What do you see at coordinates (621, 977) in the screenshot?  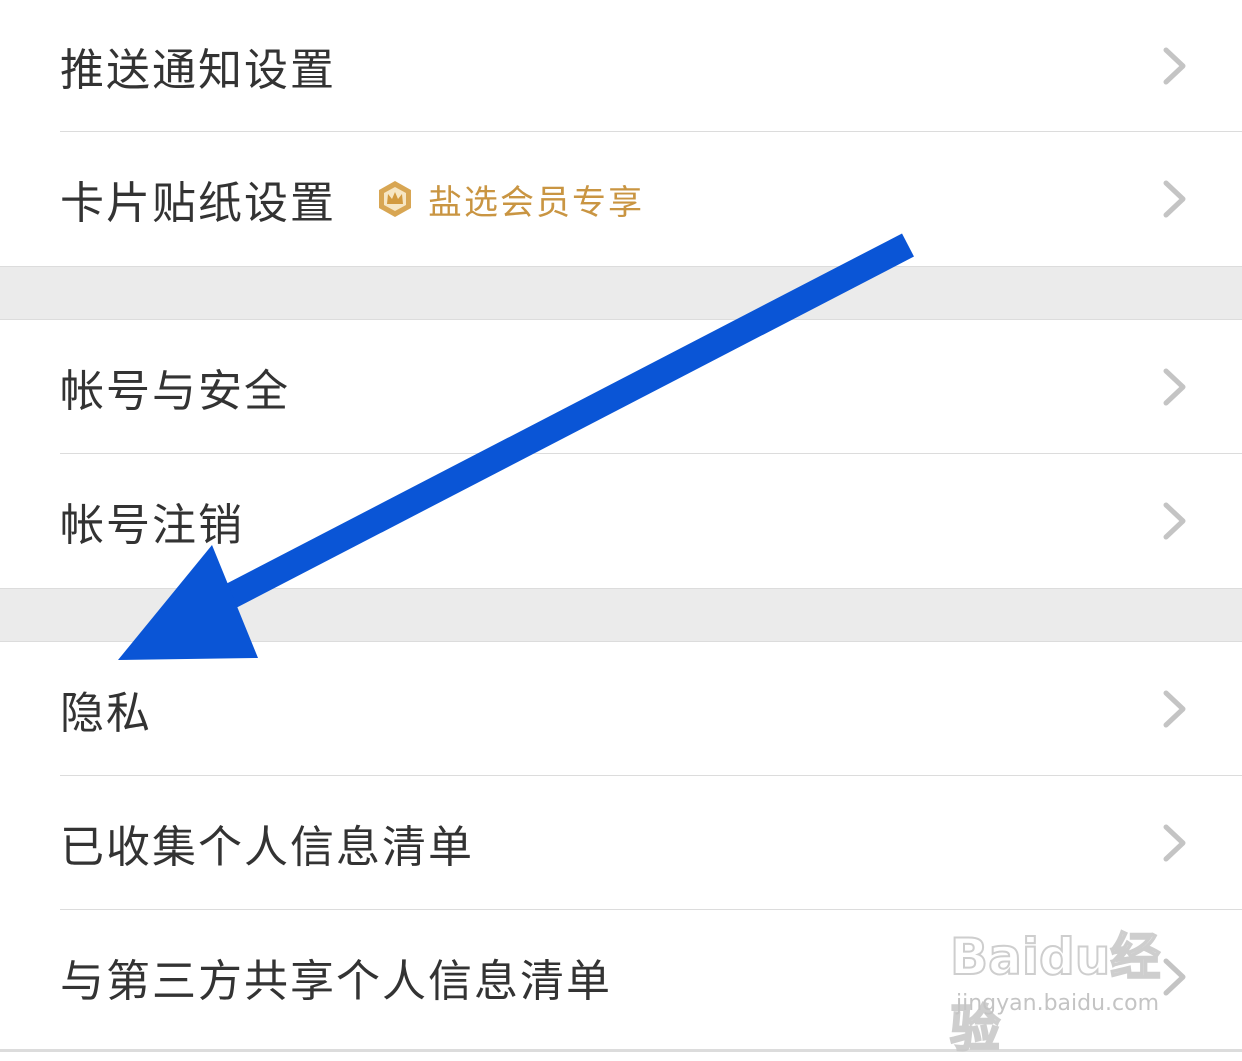 I see `row-third-party-shared-info-list: 与第三方共享个人信息清单` at bounding box center [621, 977].